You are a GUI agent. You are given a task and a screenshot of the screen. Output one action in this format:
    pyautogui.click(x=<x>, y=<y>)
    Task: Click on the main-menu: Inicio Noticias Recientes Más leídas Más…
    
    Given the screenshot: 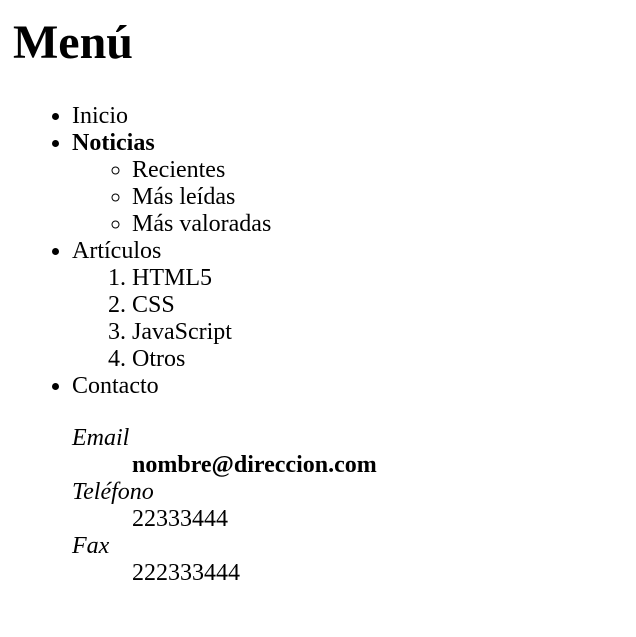 What is the action you would take?
    pyautogui.click(x=171, y=251)
    